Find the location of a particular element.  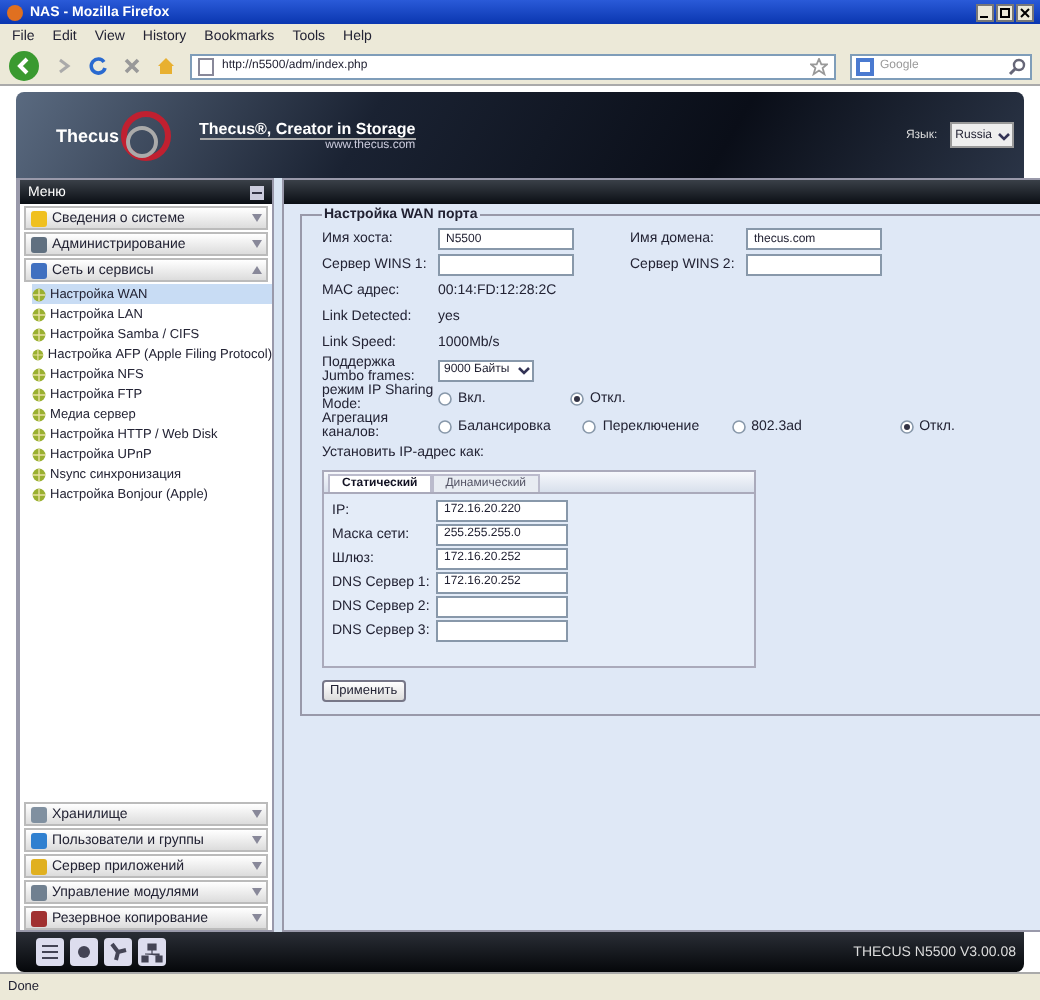

tagline: Thecus®, Creator in Storage is located at coordinates (307, 129).